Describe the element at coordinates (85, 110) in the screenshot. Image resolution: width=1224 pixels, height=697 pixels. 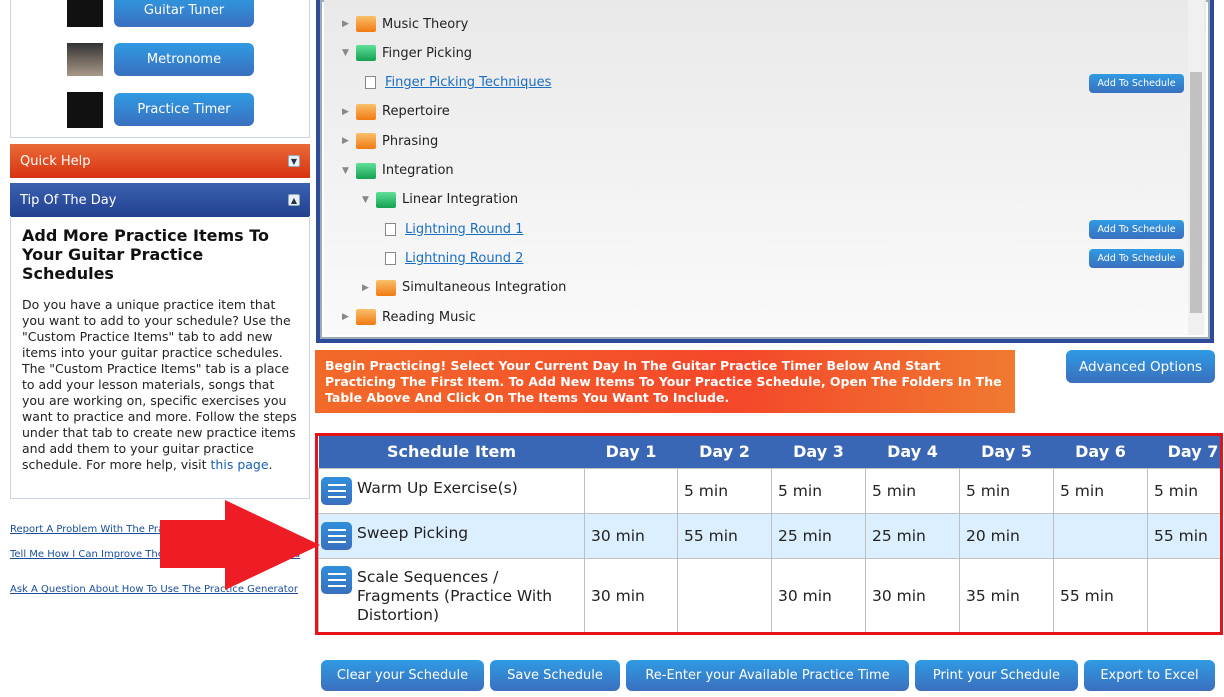
I see `clock-icon` at that location.